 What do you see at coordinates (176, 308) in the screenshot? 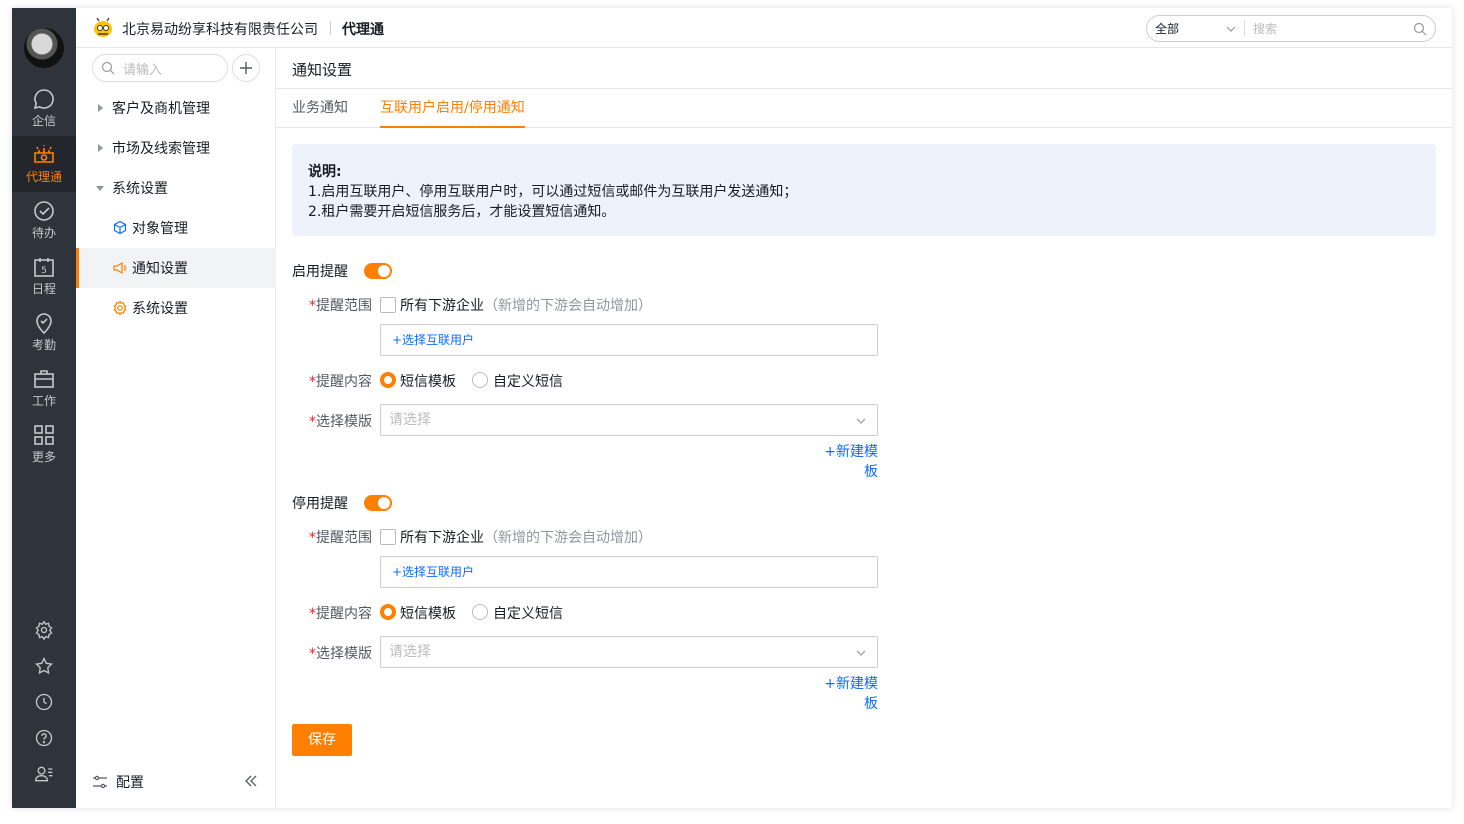
I see `sidebar-item-system-settings: 系统设置` at bounding box center [176, 308].